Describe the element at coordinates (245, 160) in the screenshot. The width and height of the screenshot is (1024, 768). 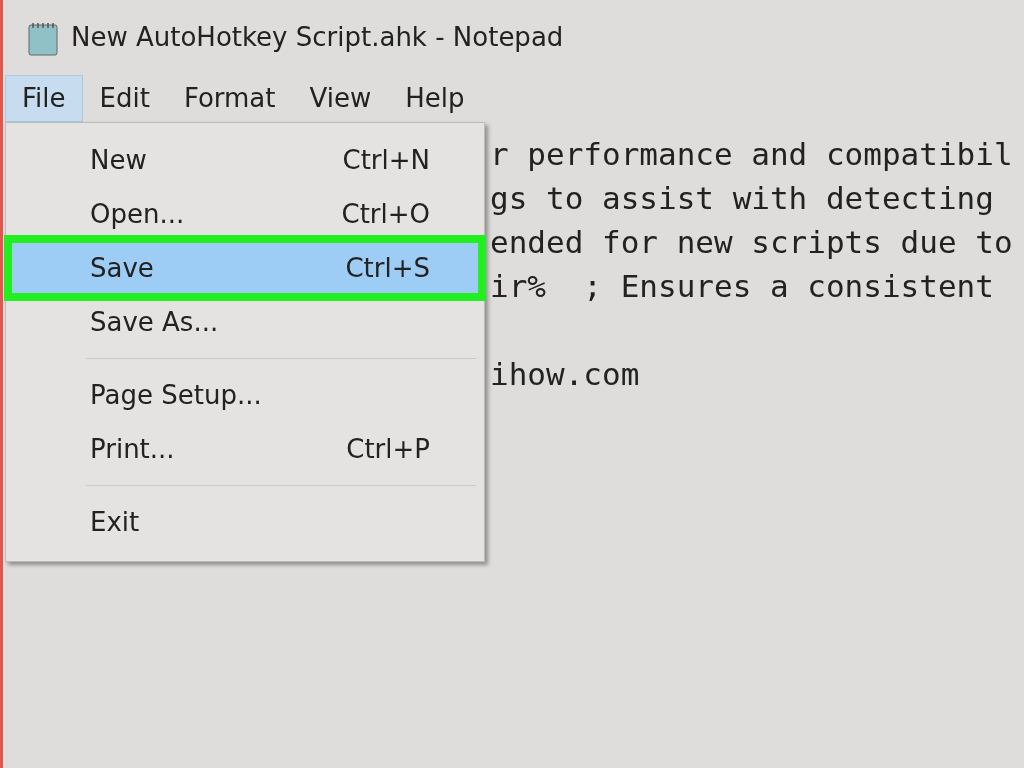
I see `menu-option: New Ctrl+N` at that location.